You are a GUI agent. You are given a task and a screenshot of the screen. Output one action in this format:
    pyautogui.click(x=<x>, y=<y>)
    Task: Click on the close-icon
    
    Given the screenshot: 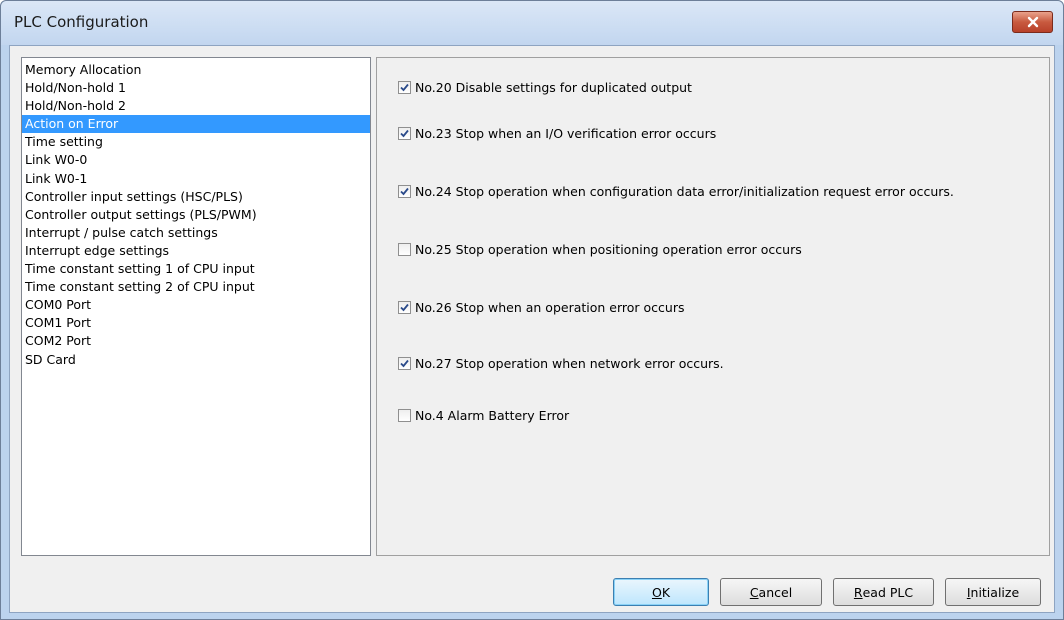 What is the action you would take?
    pyautogui.click(x=1033, y=22)
    